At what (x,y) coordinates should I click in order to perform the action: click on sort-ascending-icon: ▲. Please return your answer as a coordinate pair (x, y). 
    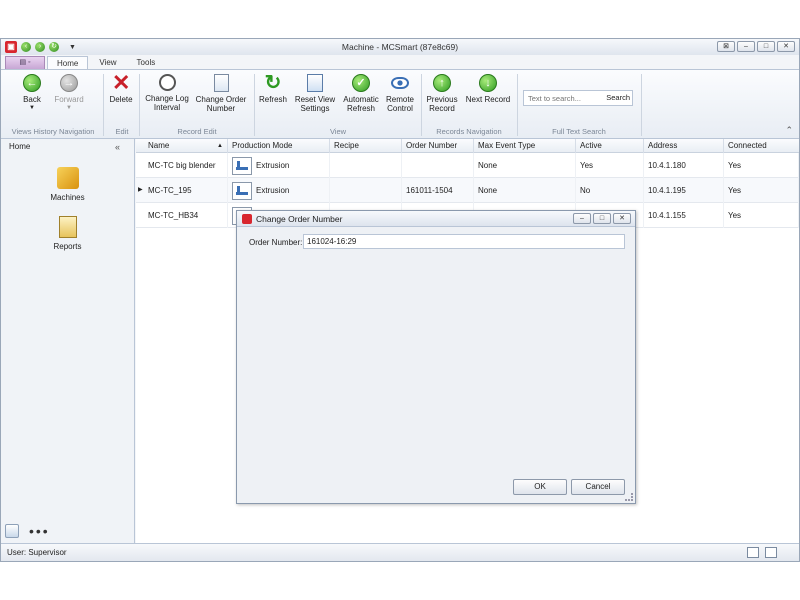
    Looking at the image, I should click on (220, 146).